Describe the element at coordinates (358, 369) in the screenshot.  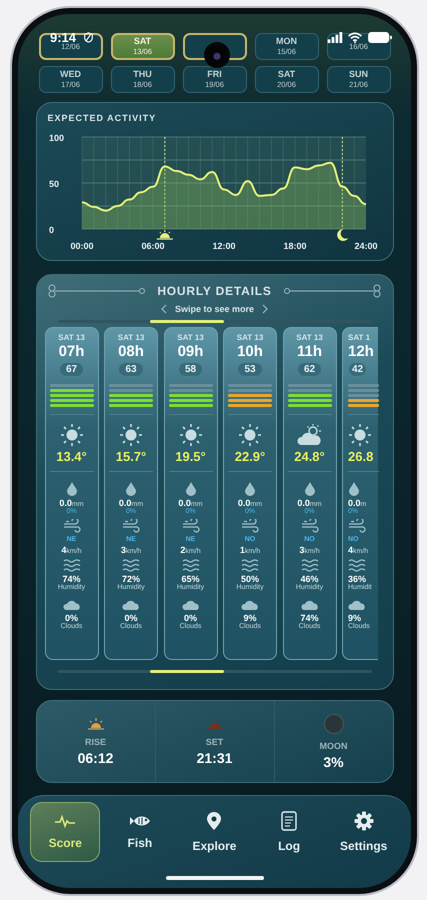
I see `score-pill: 42` at that location.